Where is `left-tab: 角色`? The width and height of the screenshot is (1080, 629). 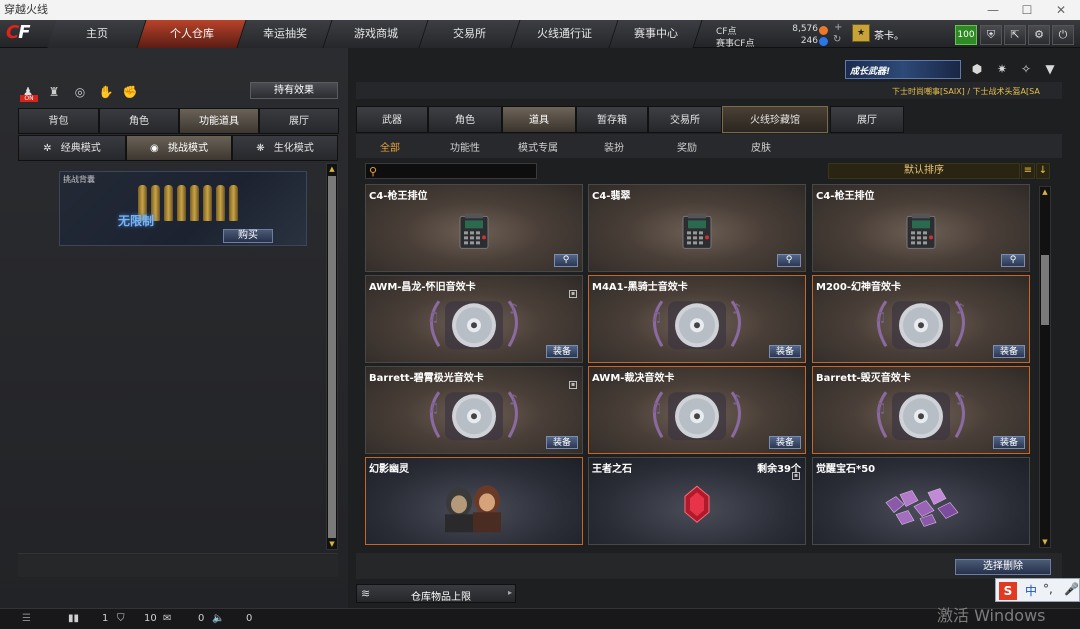 left-tab: 角色 is located at coordinates (139, 121).